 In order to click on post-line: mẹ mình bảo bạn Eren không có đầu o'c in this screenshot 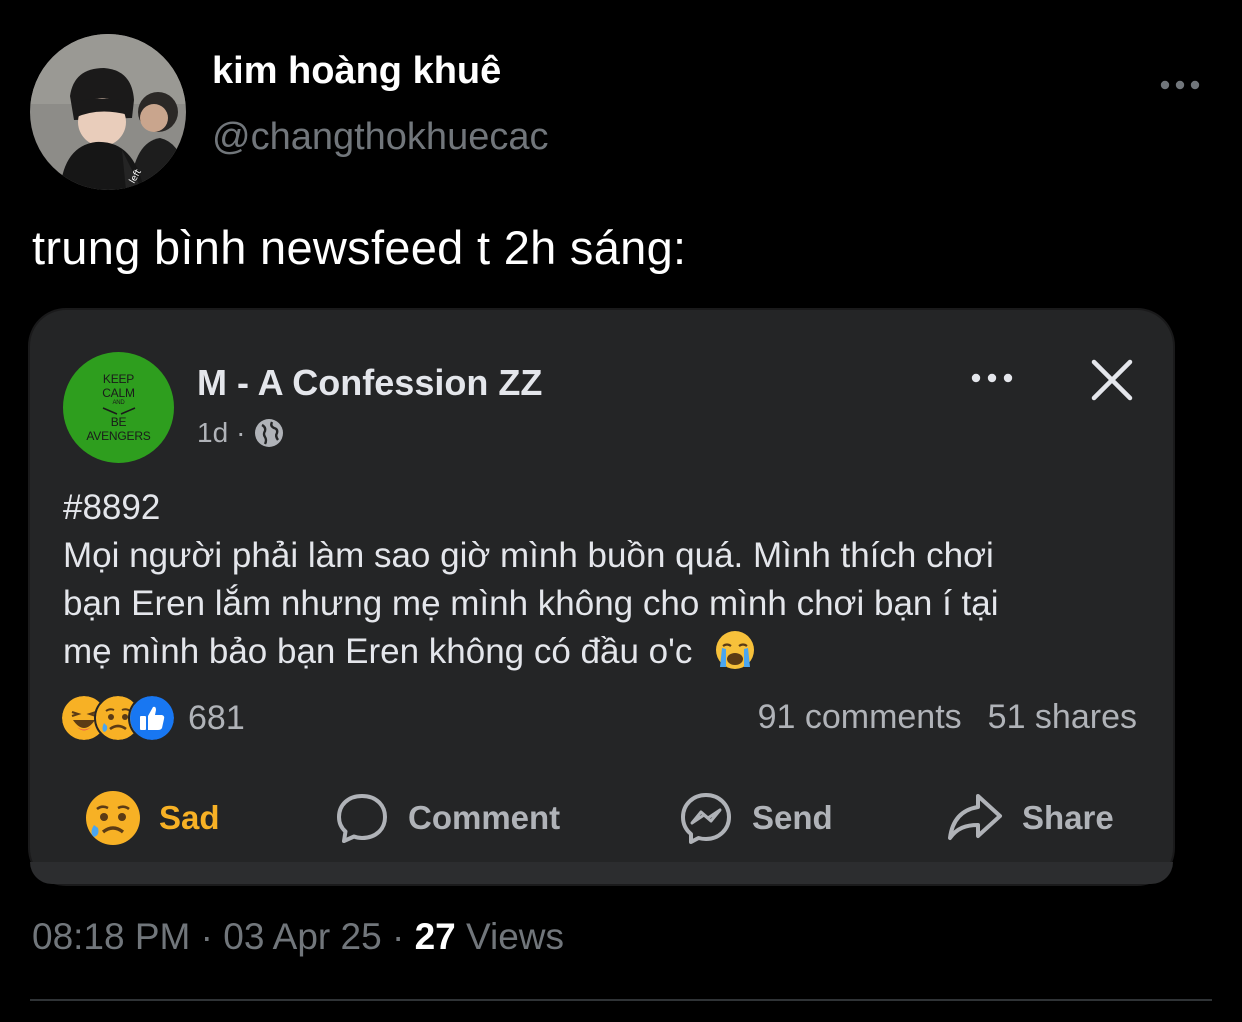, I will do `click(378, 651)`.